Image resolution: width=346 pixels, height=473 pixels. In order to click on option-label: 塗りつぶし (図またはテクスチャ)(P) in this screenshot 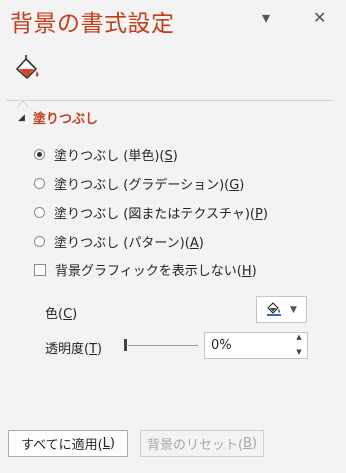, I will do `click(161, 214)`.